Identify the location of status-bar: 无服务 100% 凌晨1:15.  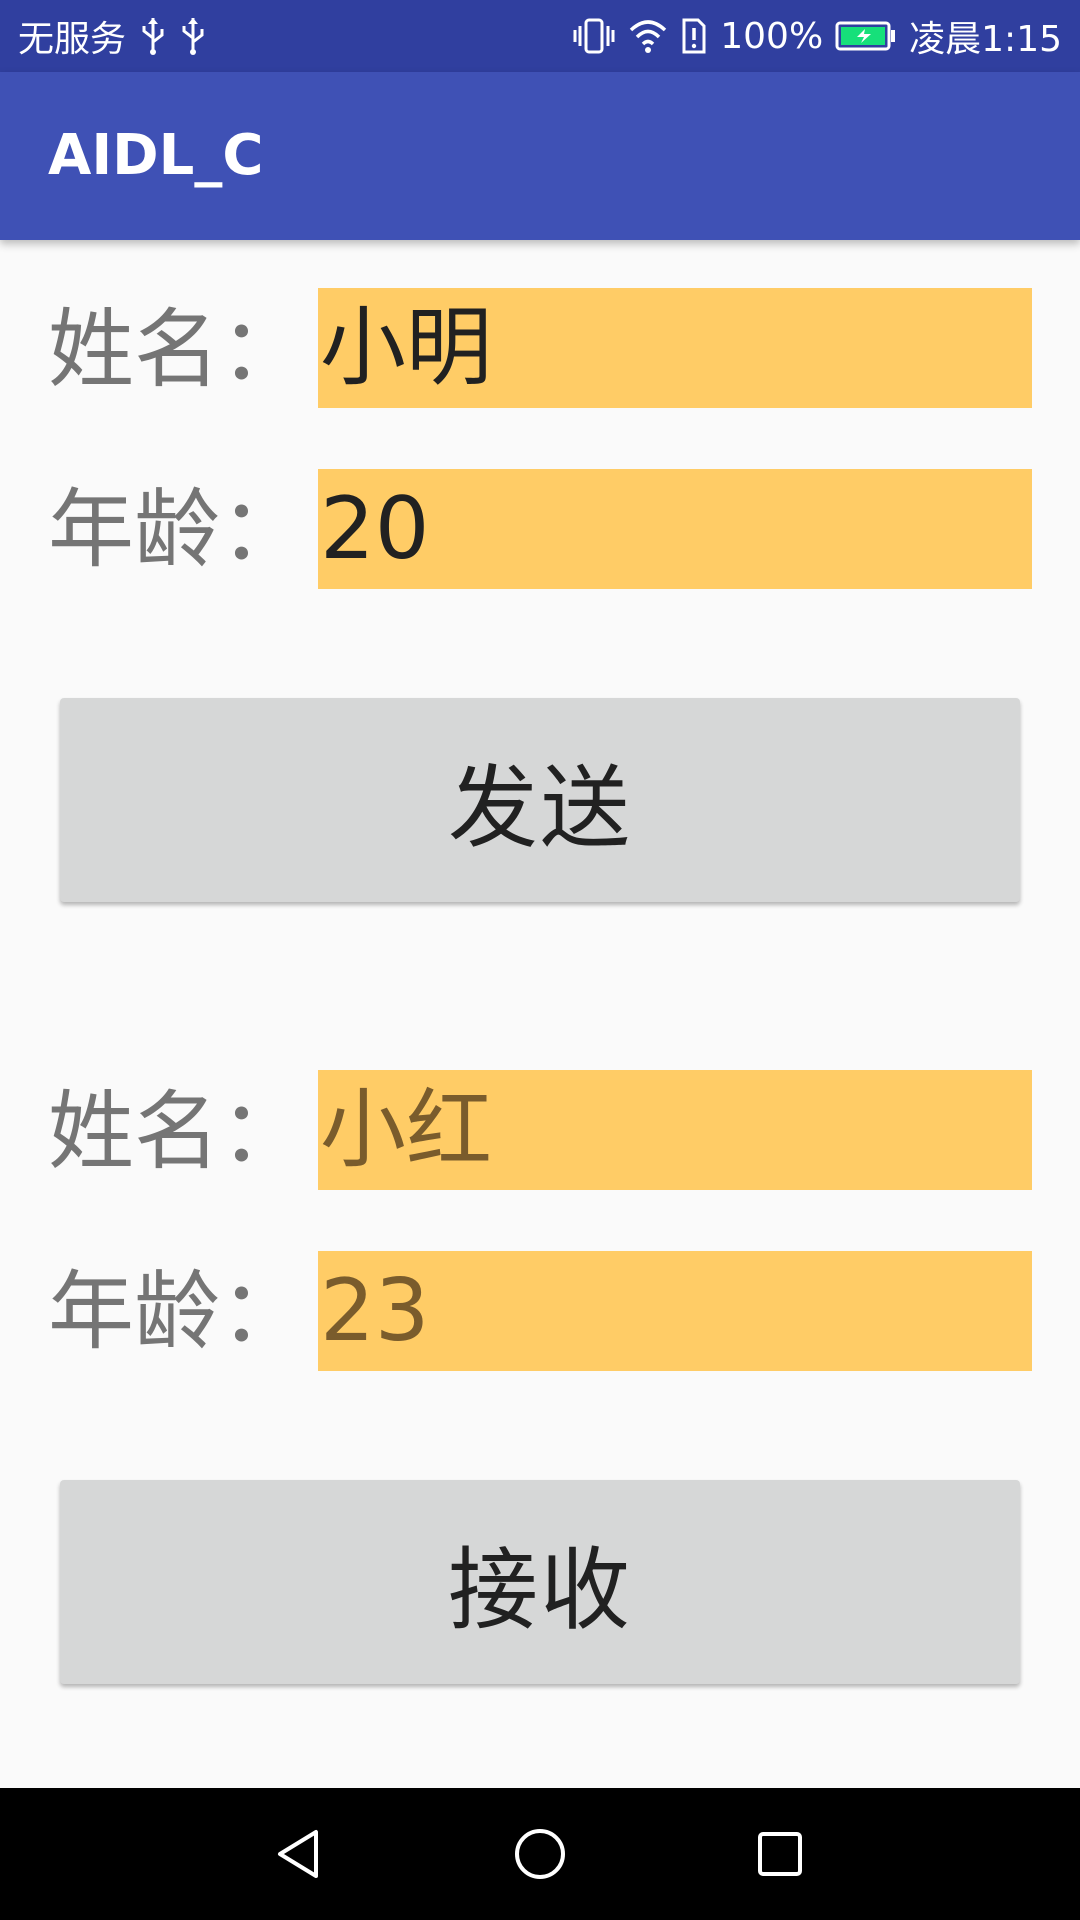
(540, 36).